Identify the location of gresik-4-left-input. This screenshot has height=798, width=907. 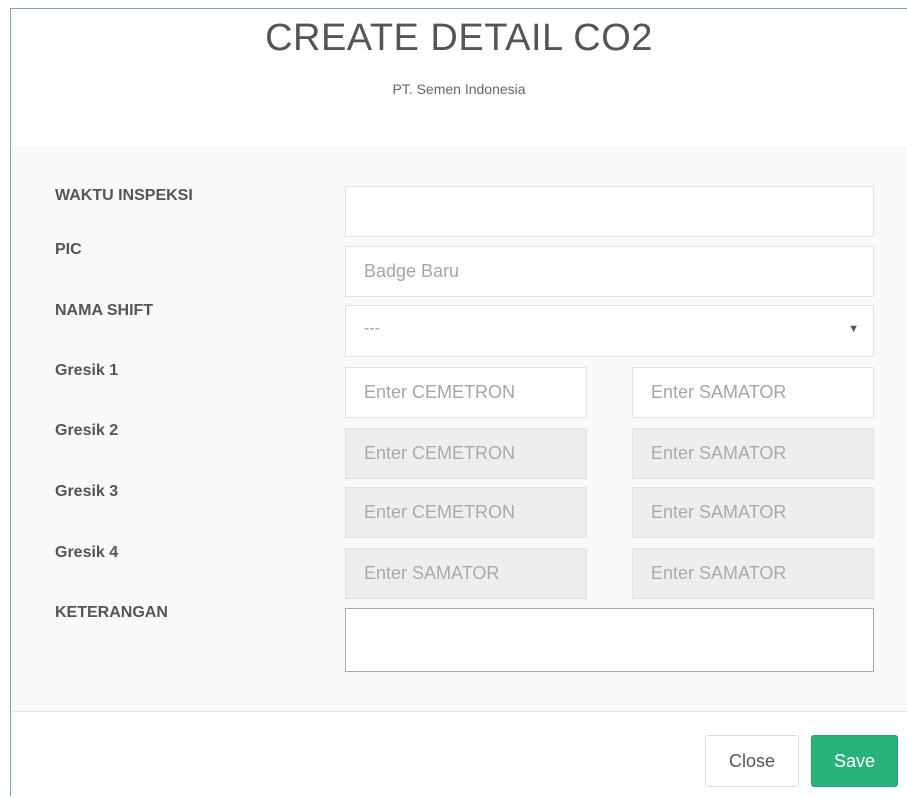
(466, 573).